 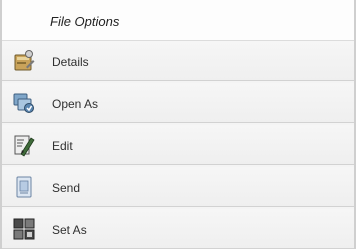 I want to click on menu-item-label: Edit, so click(x=62, y=146).